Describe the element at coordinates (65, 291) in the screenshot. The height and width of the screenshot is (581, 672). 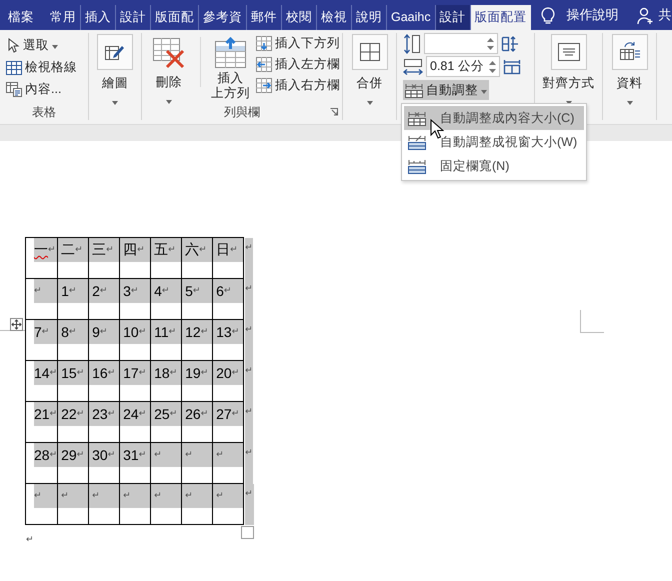
I see `table-cell-text: 1` at that location.